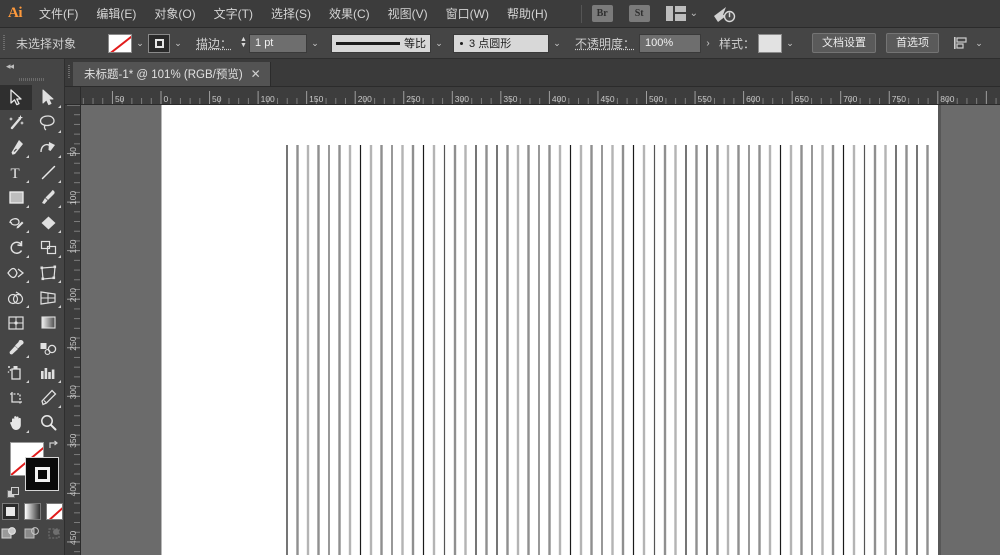  Describe the element at coordinates (48, 422) in the screenshot. I see `zoom-tool` at that location.